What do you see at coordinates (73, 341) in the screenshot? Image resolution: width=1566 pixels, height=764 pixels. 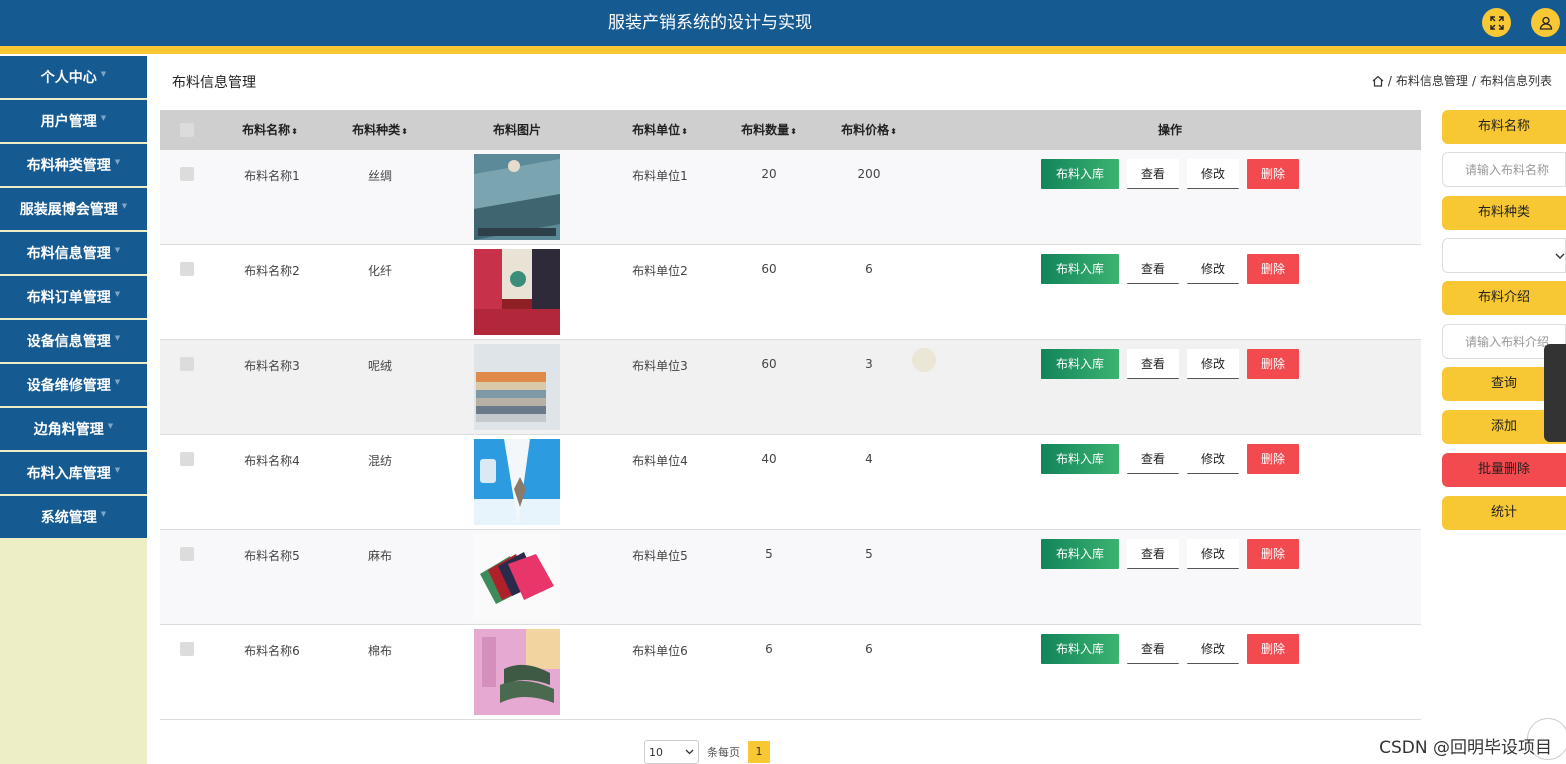 I see `sidebar-item-device-info: 设备信息管理 ▼` at bounding box center [73, 341].